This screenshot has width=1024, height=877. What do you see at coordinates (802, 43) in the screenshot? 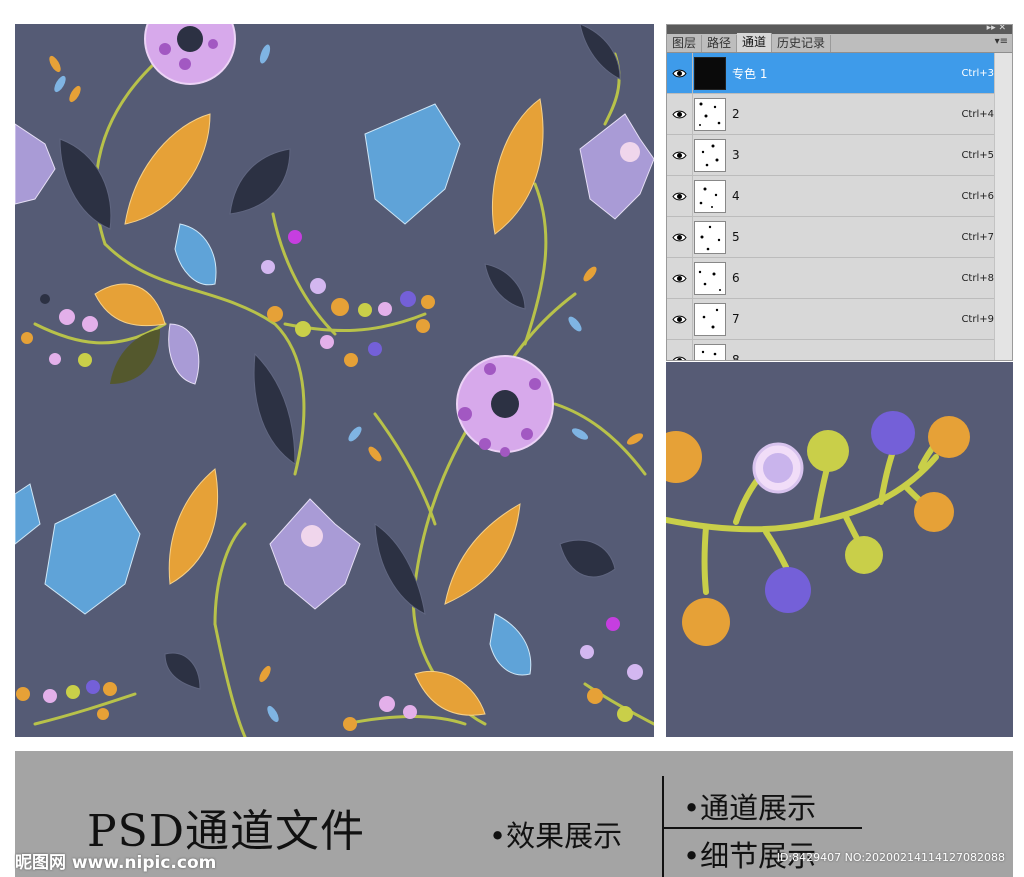
I see `tab-history: 历史记录` at bounding box center [802, 43].